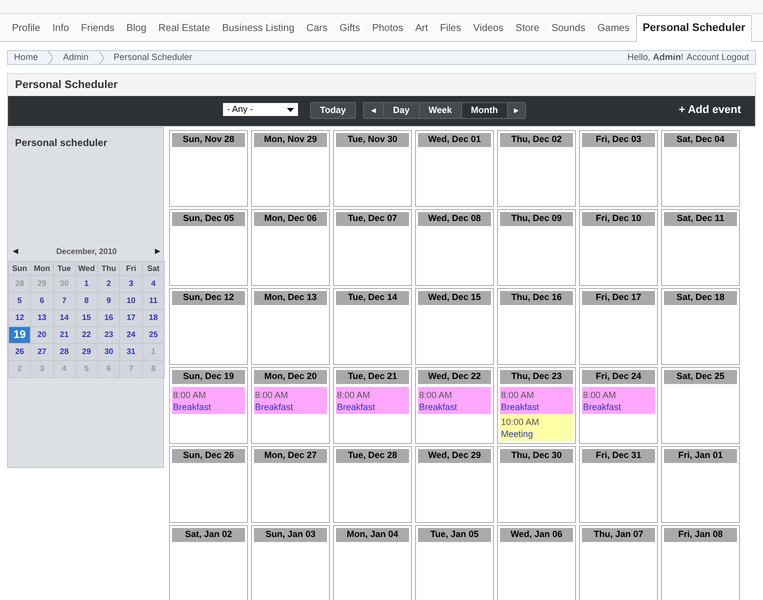 This screenshot has height=600, width=763. Describe the element at coordinates (454, 140) in the screenshot. I see `day-header: Wed, Dec 01` at that location.